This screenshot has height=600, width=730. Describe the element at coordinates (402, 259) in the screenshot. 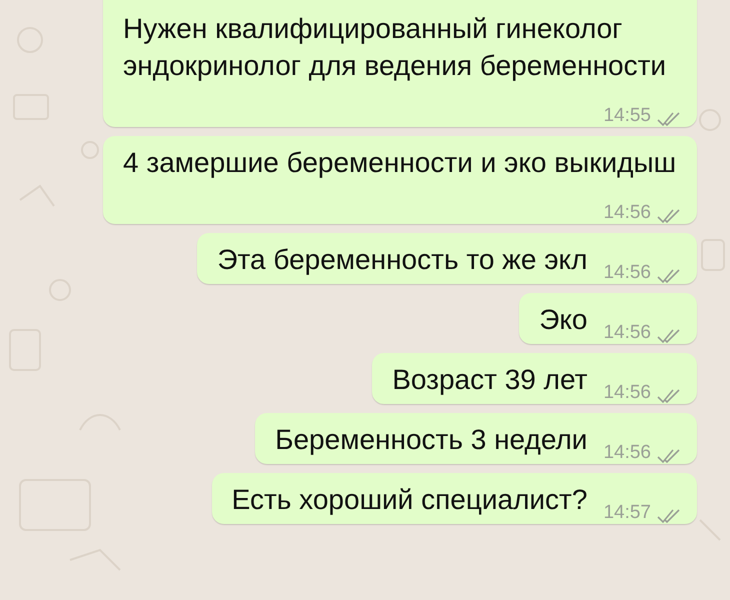

I see `message-text: Эта беременность то же экл` at that location.